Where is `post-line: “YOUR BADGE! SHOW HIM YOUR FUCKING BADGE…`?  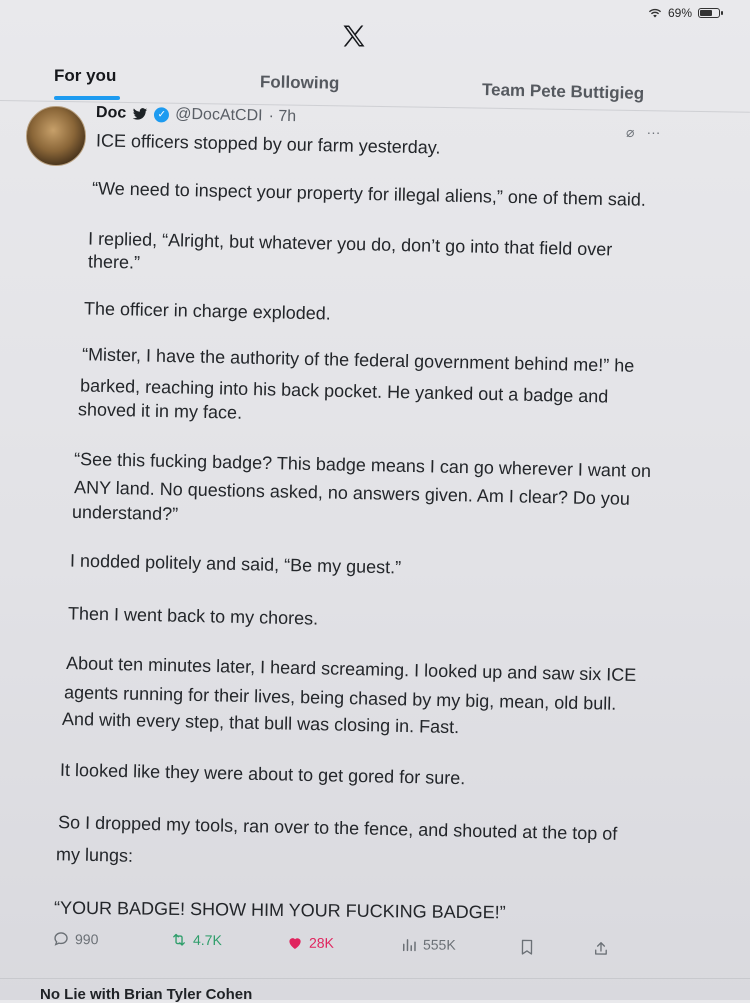
post-line: “YOUR BADGE! SHOW HIM YOUR FUCKING BADGE… is located at coordinates (279, 910).